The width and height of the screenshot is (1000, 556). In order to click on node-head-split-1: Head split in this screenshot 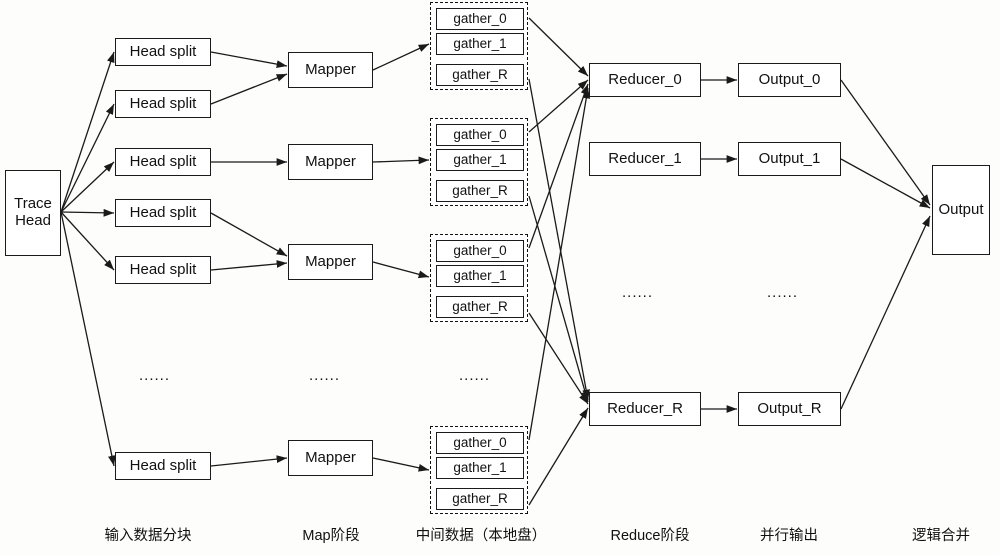, I will do `click(163, 104)`.